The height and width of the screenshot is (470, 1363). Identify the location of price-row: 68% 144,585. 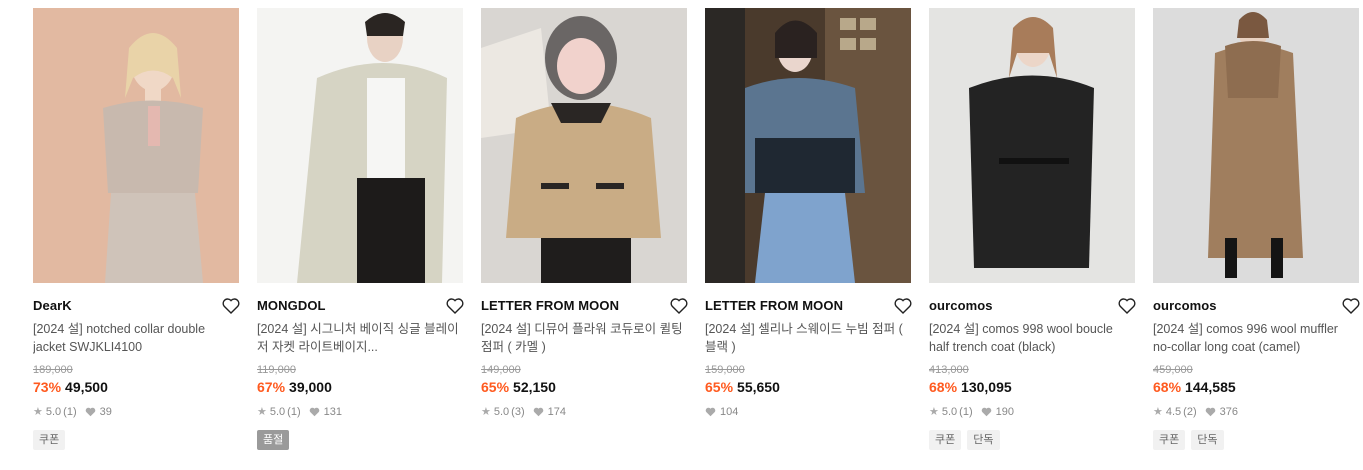
(1256, 387).